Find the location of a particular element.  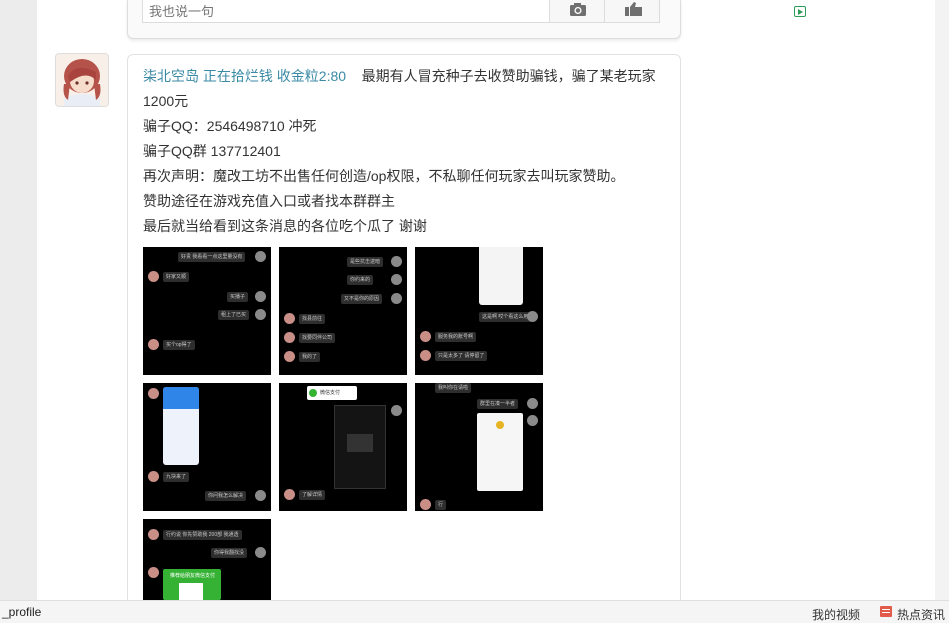

chat-bubble: 好贵 我看看一点这里量没有 is located at coordinates (212, 257).